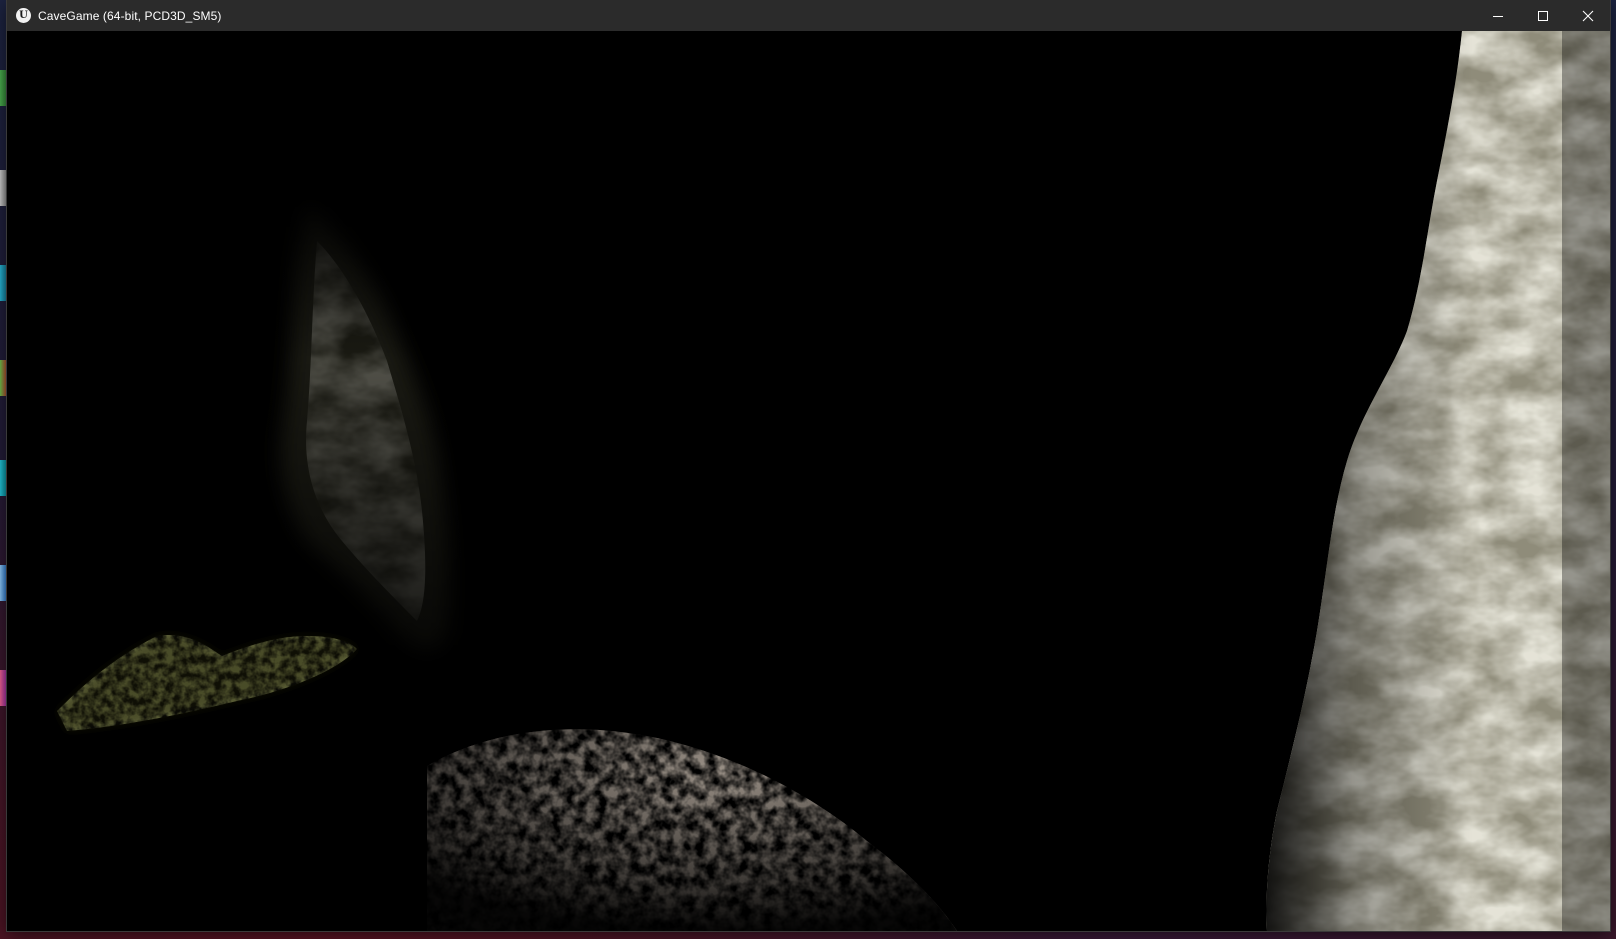 The image size is (1616, 939). I want to click on caption-buttons, so click(1542, 15).